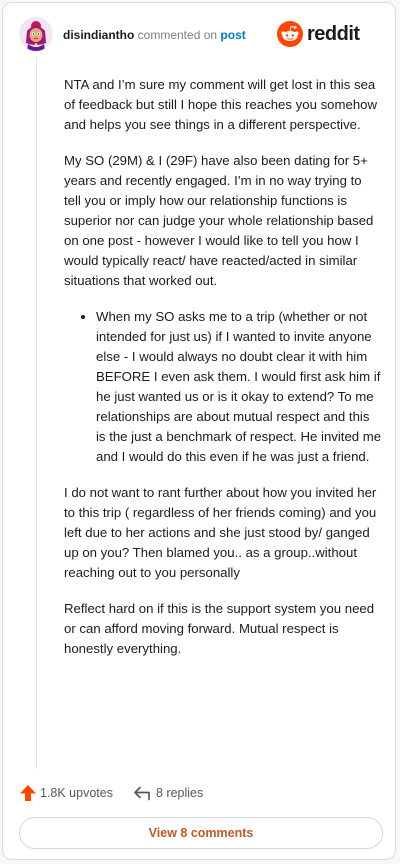 The width and height of the screenshot is (400, 864). I want to click on comment-byline: disindiantho commented on post, so click(154, 35).